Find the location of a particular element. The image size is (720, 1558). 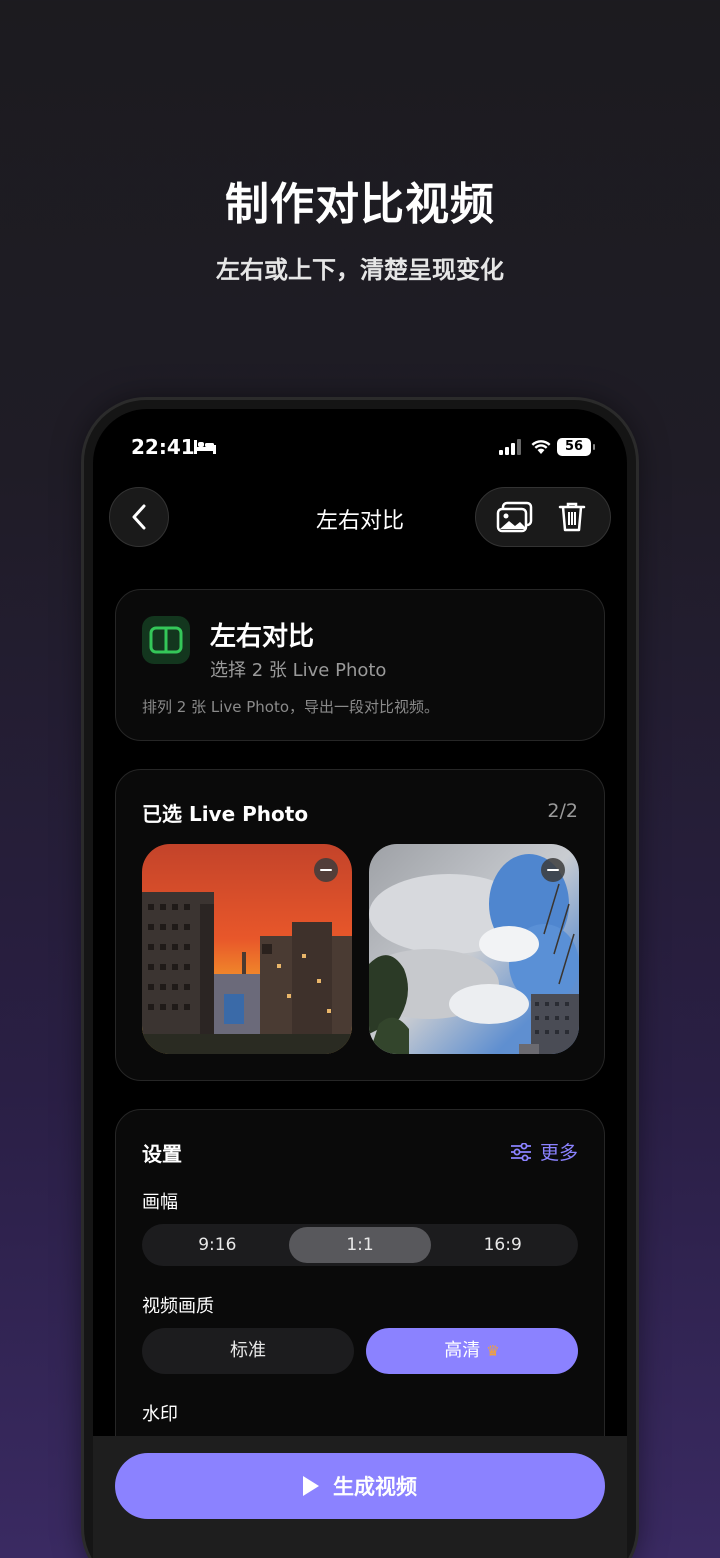

selected-title: 已选 Live Photo is located at coordinates (225, 814).